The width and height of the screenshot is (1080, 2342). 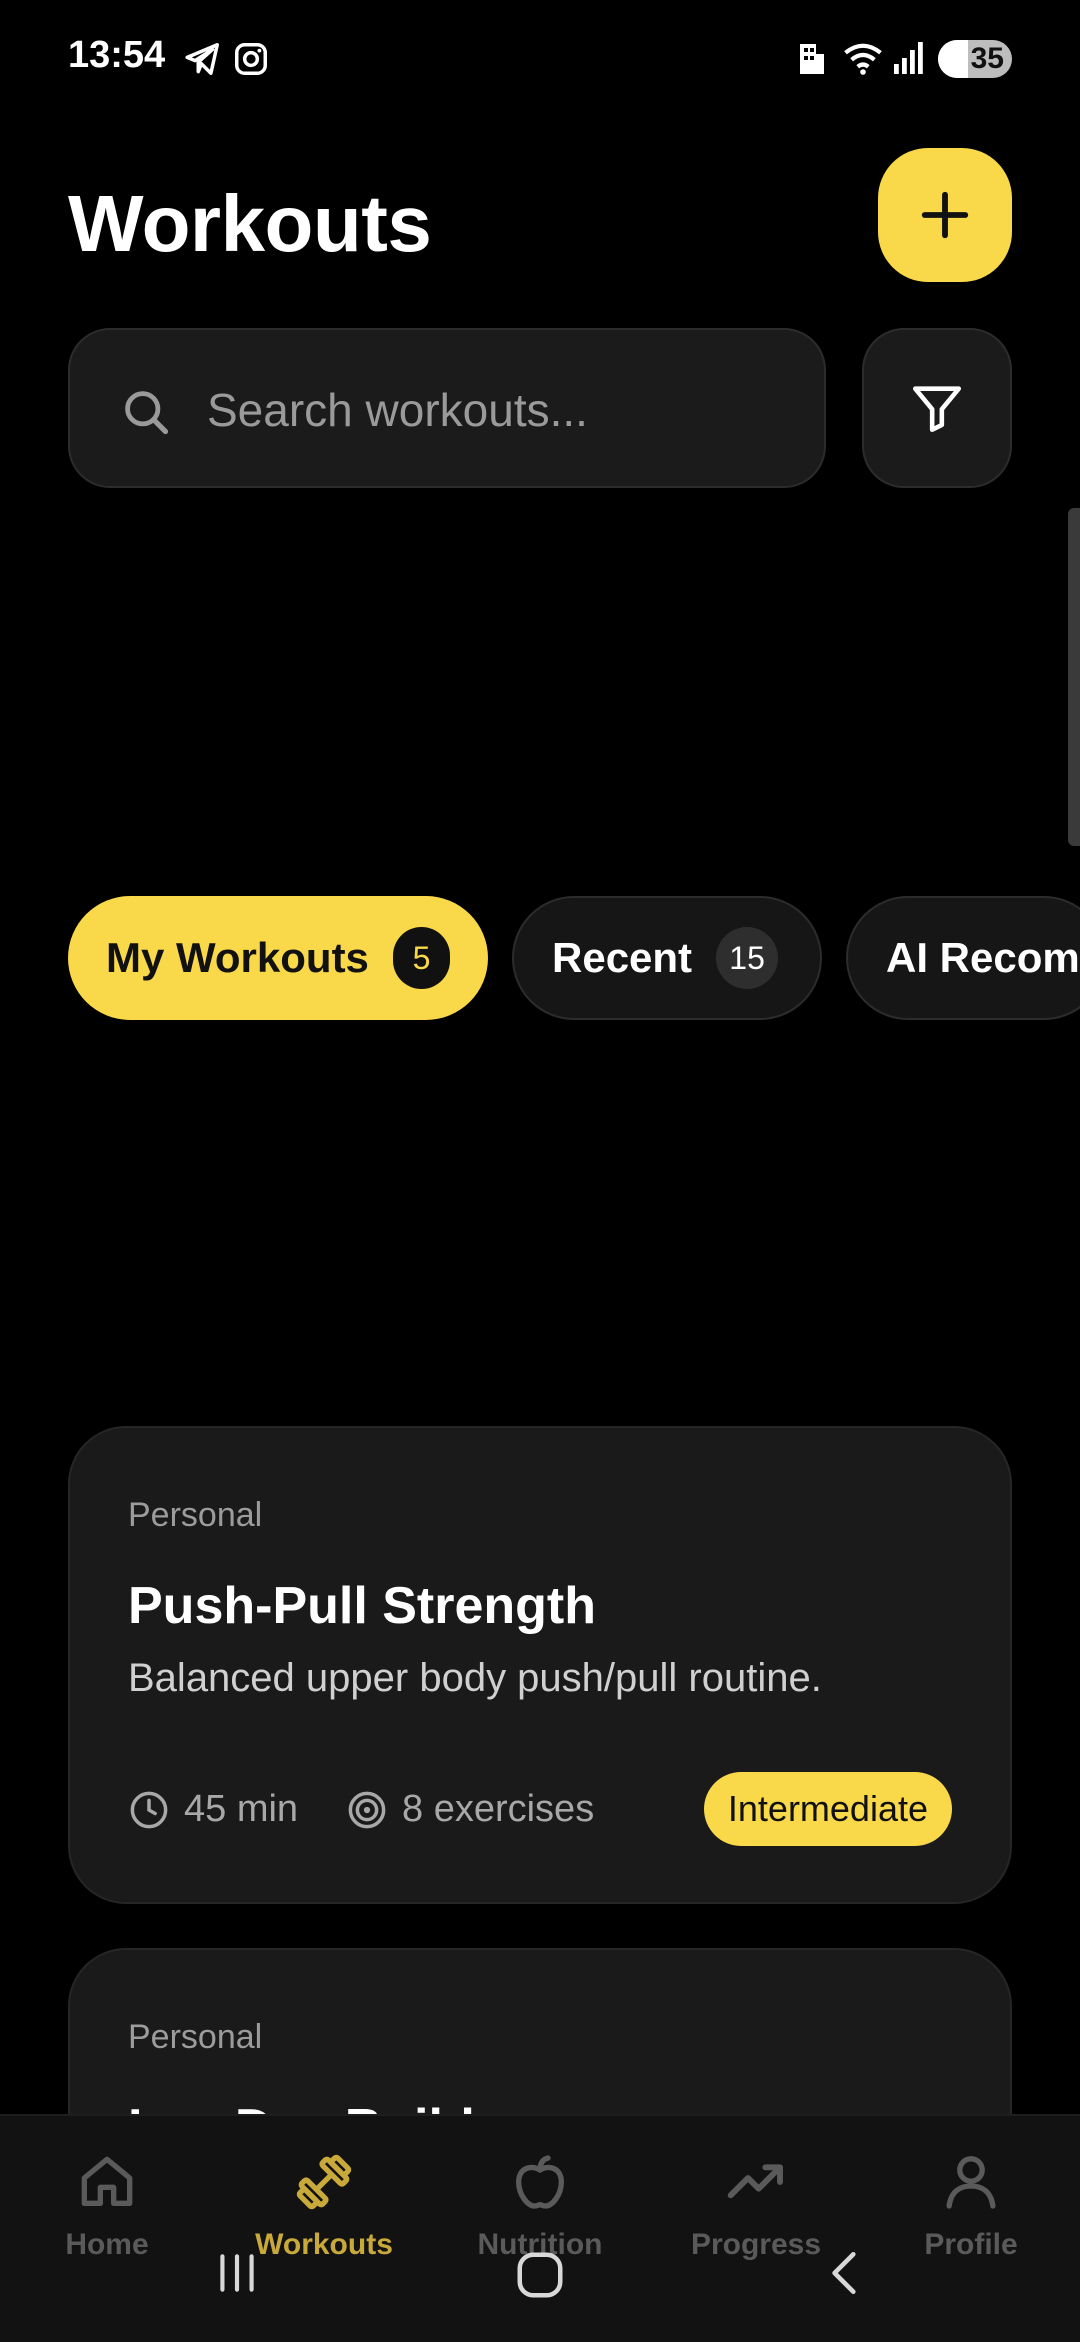 What do you see at coordinates (1074, 677) in the screenshot?
I see `scroll-handle` at bounding box center [1074, 677].